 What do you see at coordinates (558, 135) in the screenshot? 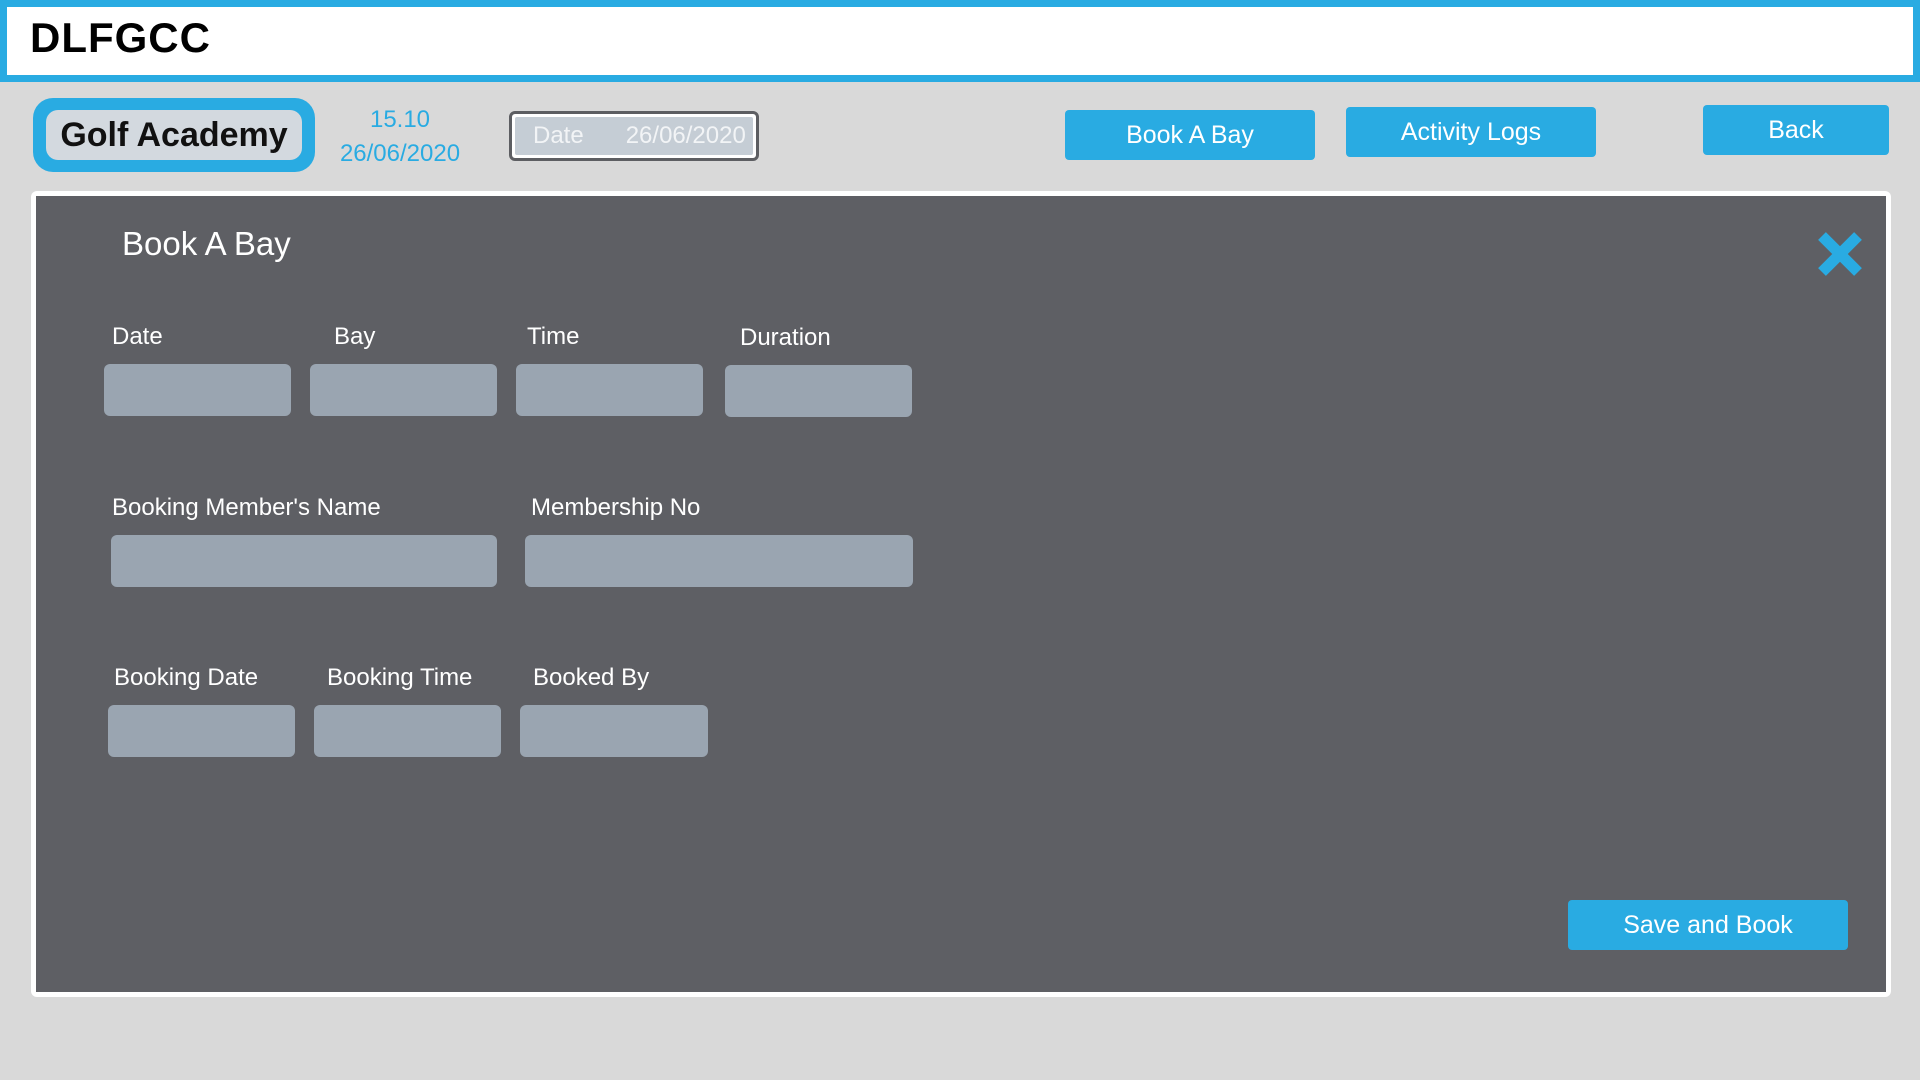
I see `current-date-label: Date` at bounding box center [558, 135].